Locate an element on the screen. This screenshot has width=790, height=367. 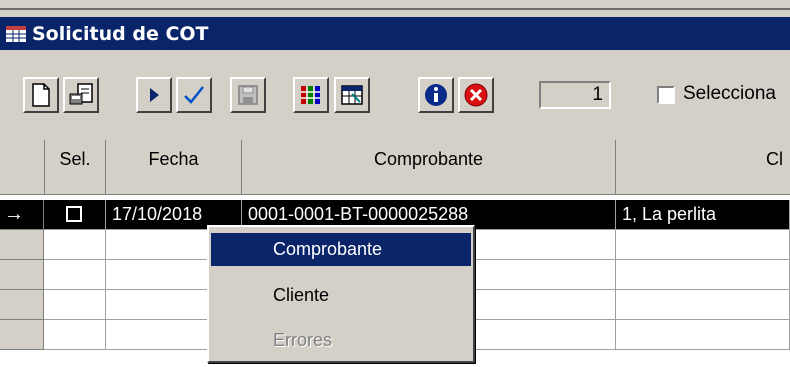
play-icon is located at coordinates (154, 95).